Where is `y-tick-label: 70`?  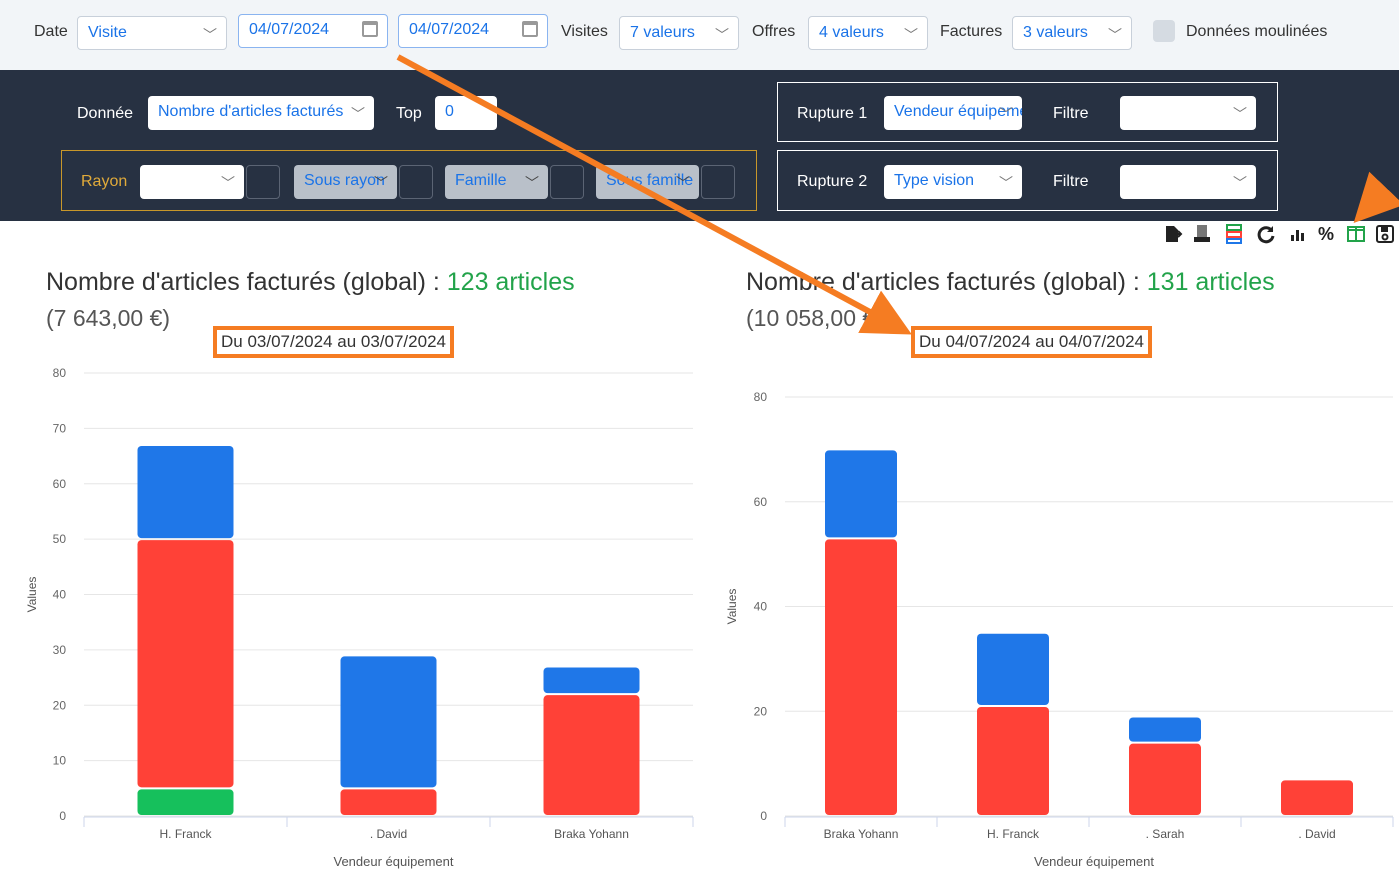 y-tick-label: 70 is located at coordinates (60, 428).